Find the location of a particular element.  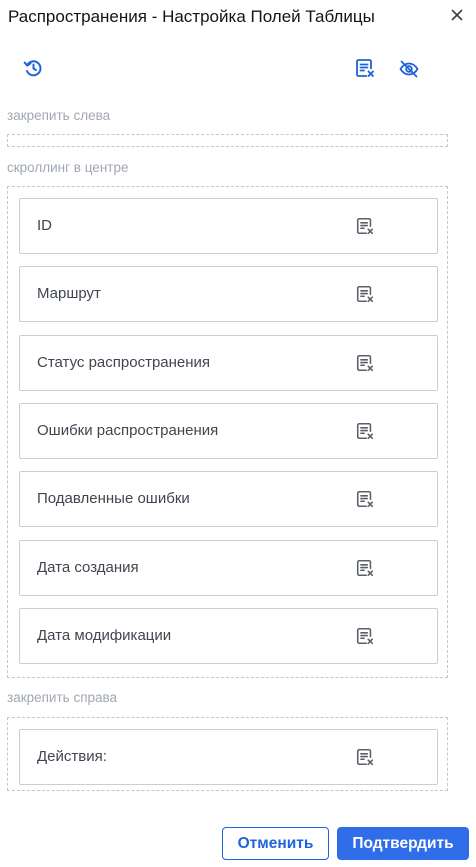

field-card: Действия: is located at coordinates (228, 757).